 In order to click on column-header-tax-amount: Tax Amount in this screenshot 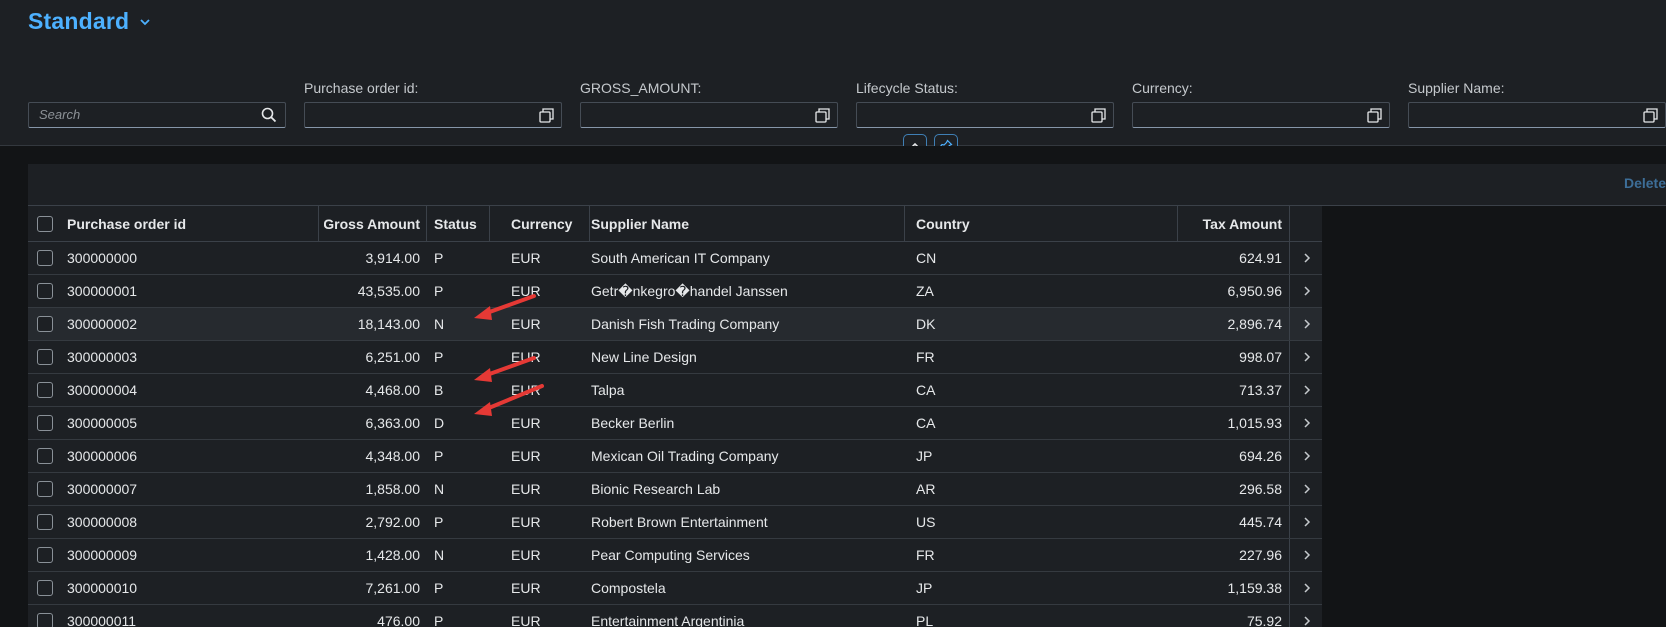, I will do `click(1233, 223)`.